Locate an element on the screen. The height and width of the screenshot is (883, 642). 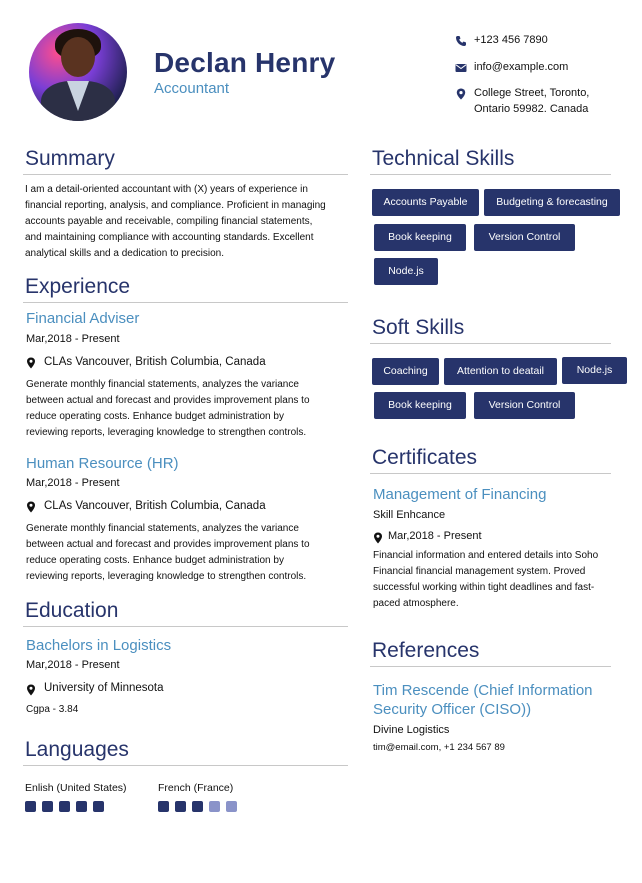
education-divider is located at coordinates (185, 626).